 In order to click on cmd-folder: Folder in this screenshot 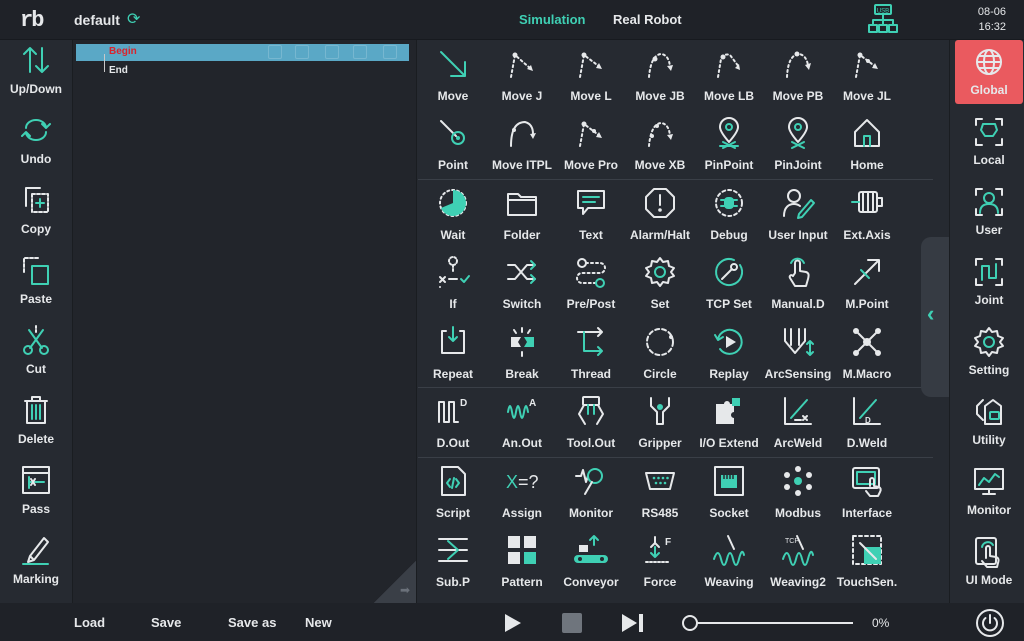, I will do `click(522, 215)`.